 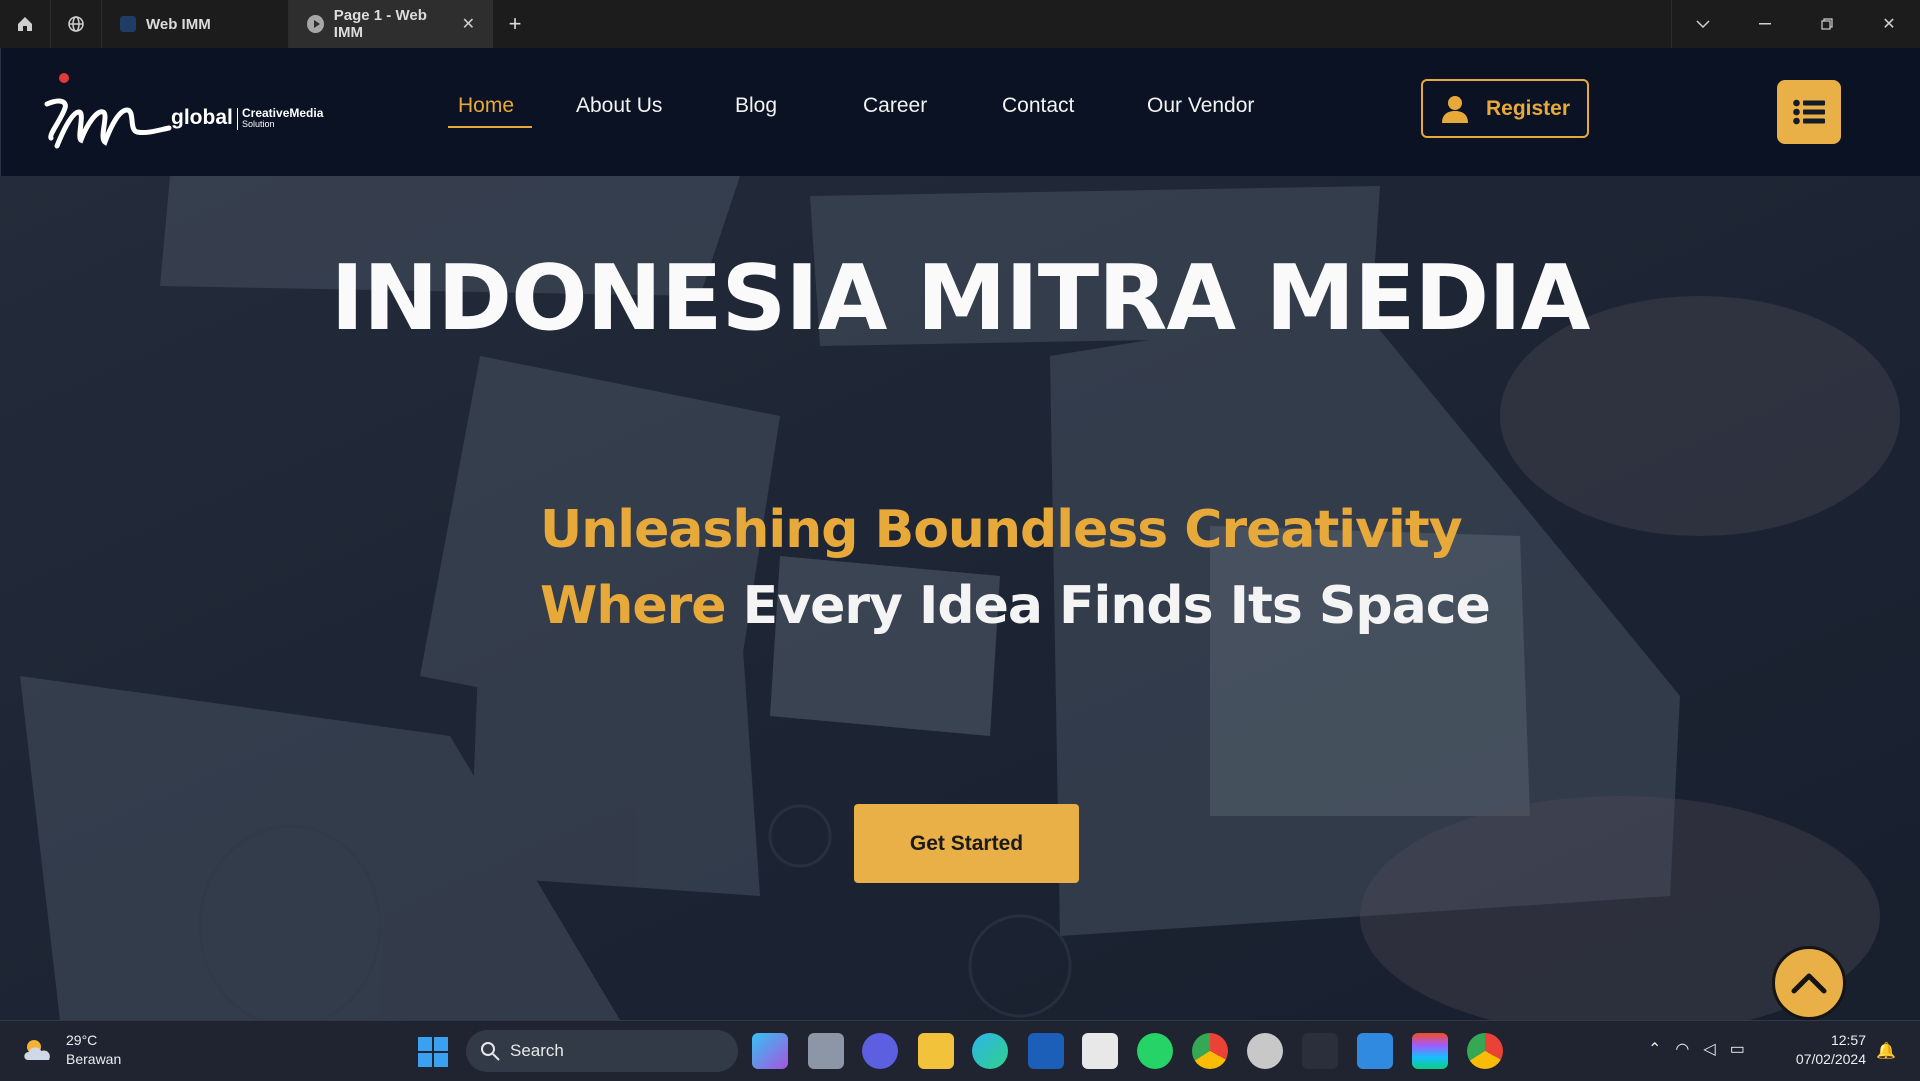 What do you see at coordinates (1827, 1050) in the screenshot?
I see `system-clock: 12:57 07/02/2024` at bounding box center [1827, 1050].